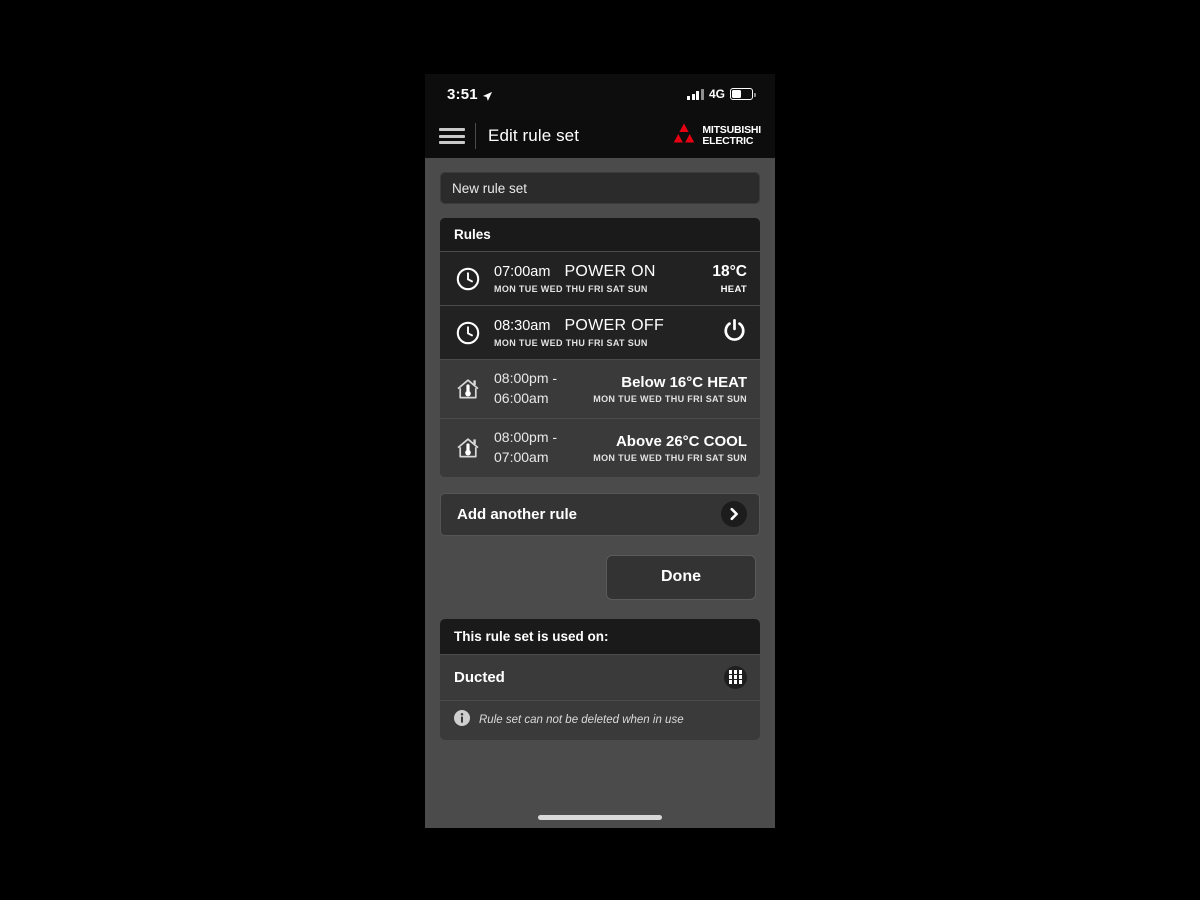  What do you see at coordinates (734, 333) in the screenshot?
I see `power-icon` at bounding box center [734, 333].